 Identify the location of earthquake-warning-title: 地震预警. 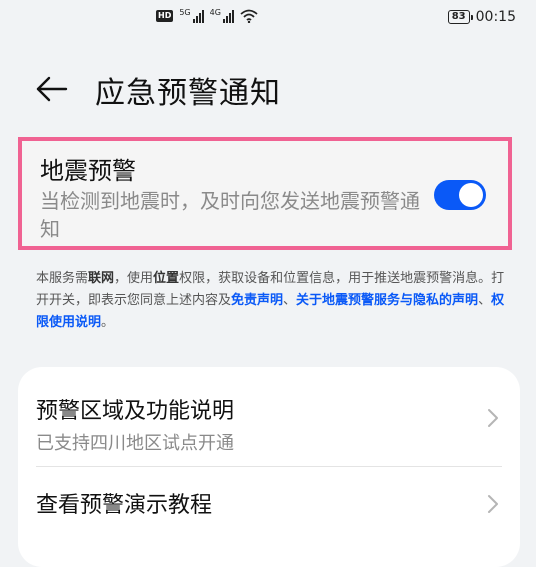
(88, 171).